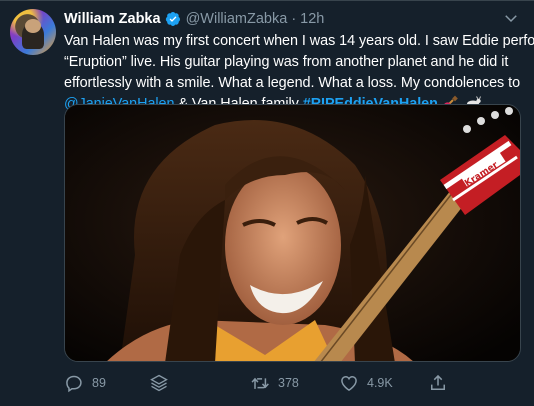 The width and height of the screenshot is (534, 406). What do you see at coordinates (366, 383) in the screenshot?
I see `like-button: 4.9K` at bounding box center [366, 383].